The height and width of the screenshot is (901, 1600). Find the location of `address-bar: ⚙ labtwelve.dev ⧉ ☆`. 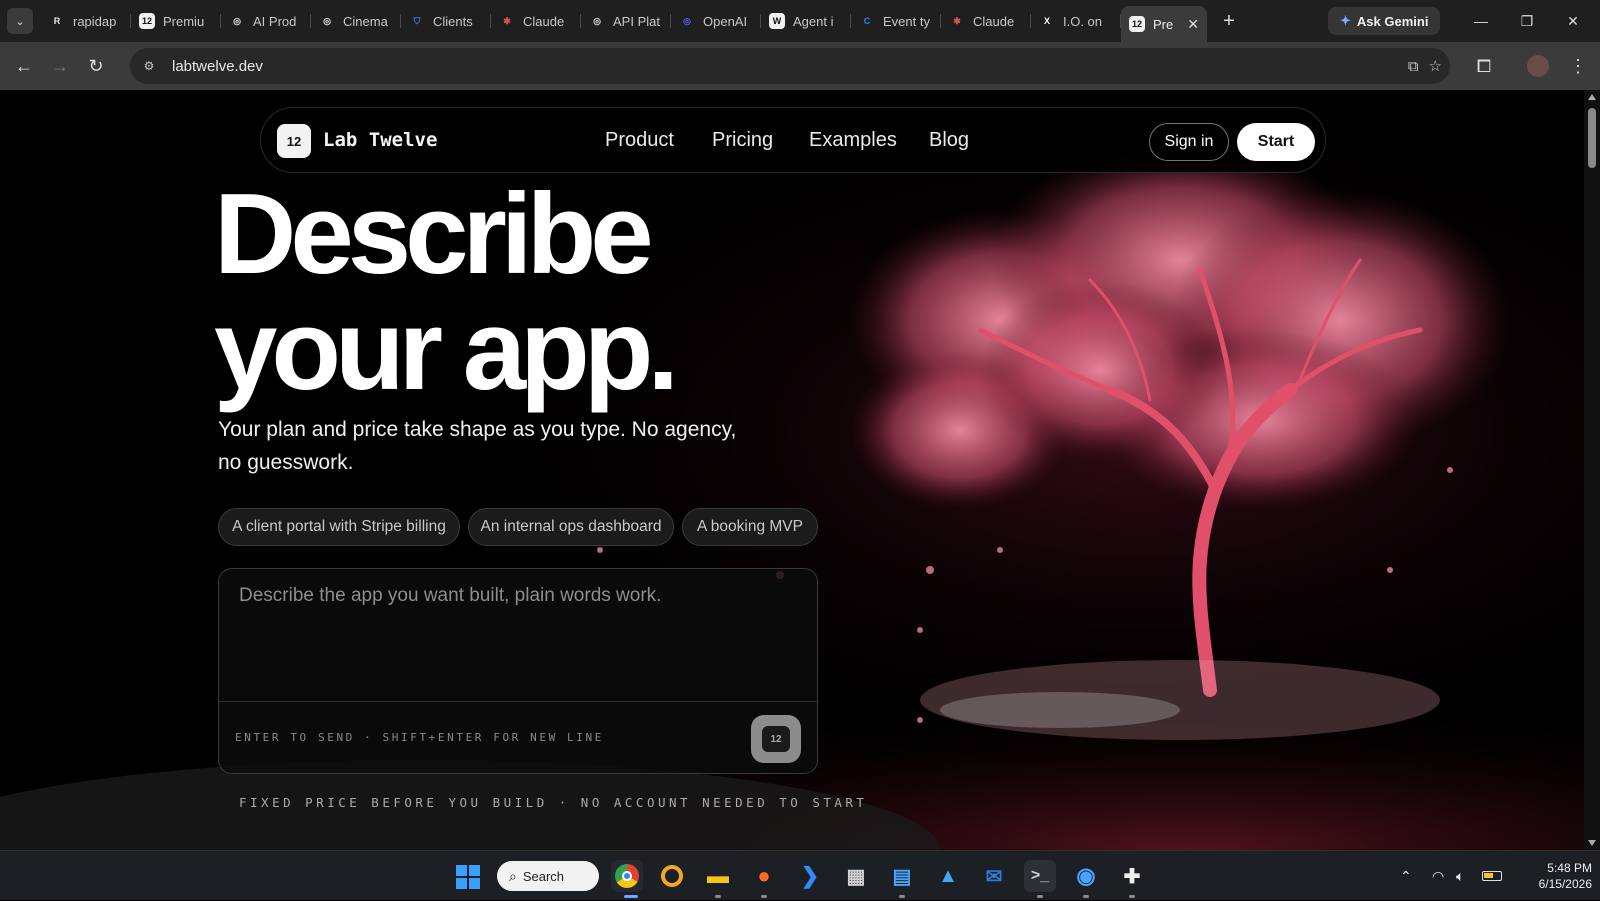

address-bar: ⚙ labtwelve.dev ⧉ ☆ is located at coordinates (790, 66).